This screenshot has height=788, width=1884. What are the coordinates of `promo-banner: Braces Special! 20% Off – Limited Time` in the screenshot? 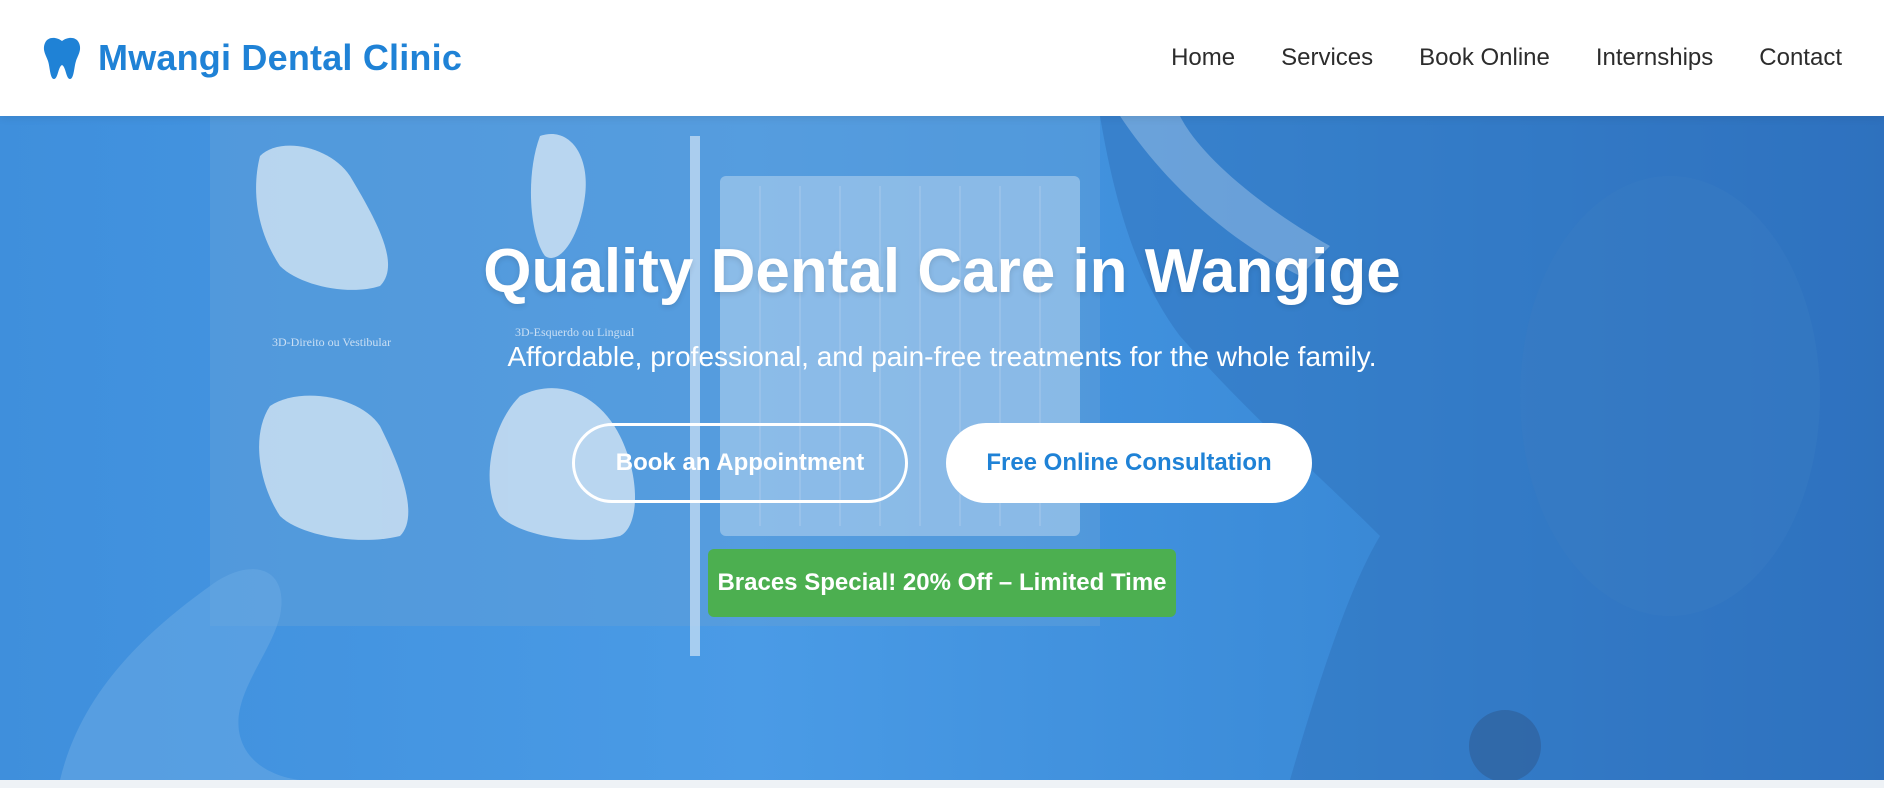 It's located at (942, 583).